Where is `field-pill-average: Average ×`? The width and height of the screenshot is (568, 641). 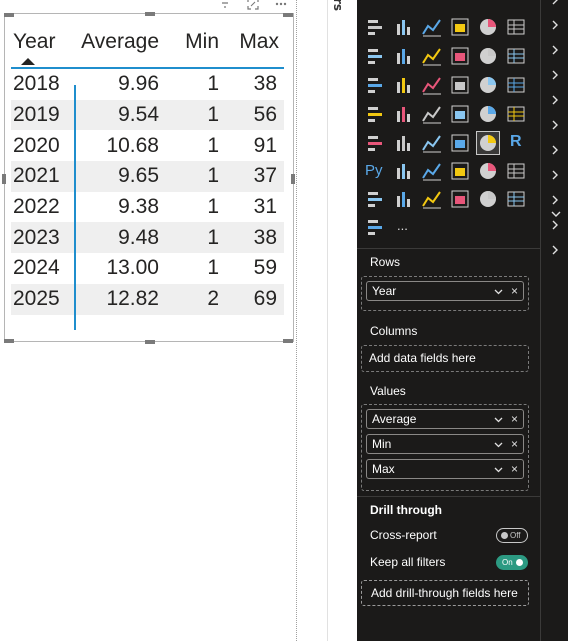 field-pill-average: Average × is located at coordinates (445, 419).